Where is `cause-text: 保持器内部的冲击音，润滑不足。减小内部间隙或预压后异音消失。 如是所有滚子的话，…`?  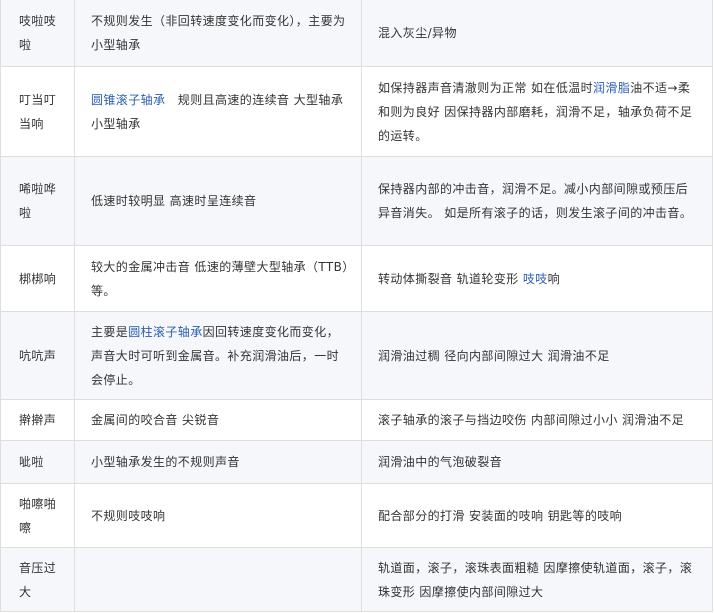
cause-text: 保持器内部的冲击音，润滑不足。减小内部间隙或预压后异音消失。 如是所有滚子的话，… is located at coordinates (535, 201).